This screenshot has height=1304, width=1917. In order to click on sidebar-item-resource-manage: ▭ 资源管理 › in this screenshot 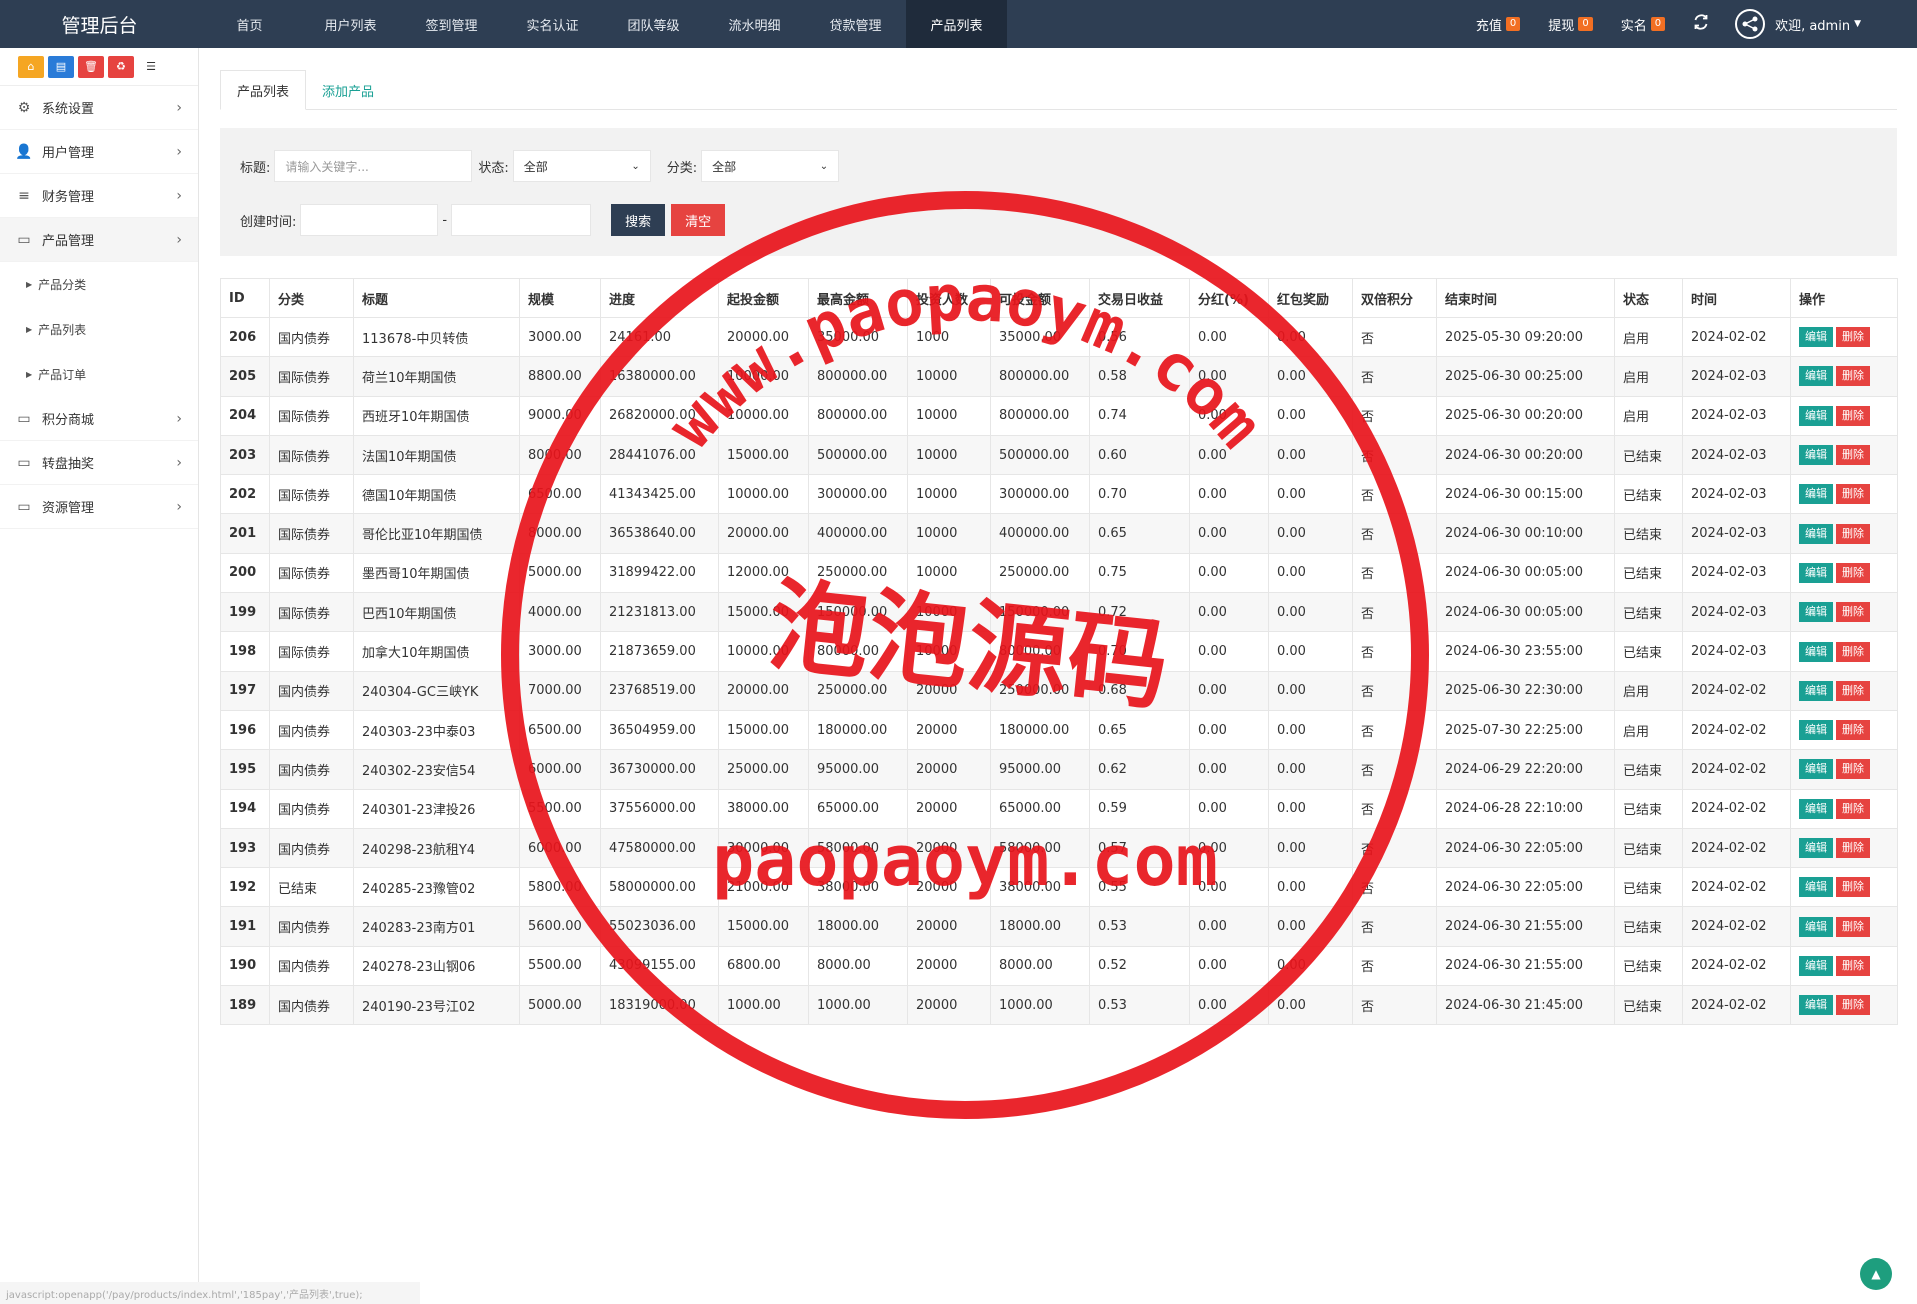, I will do `click(99, 507)`.